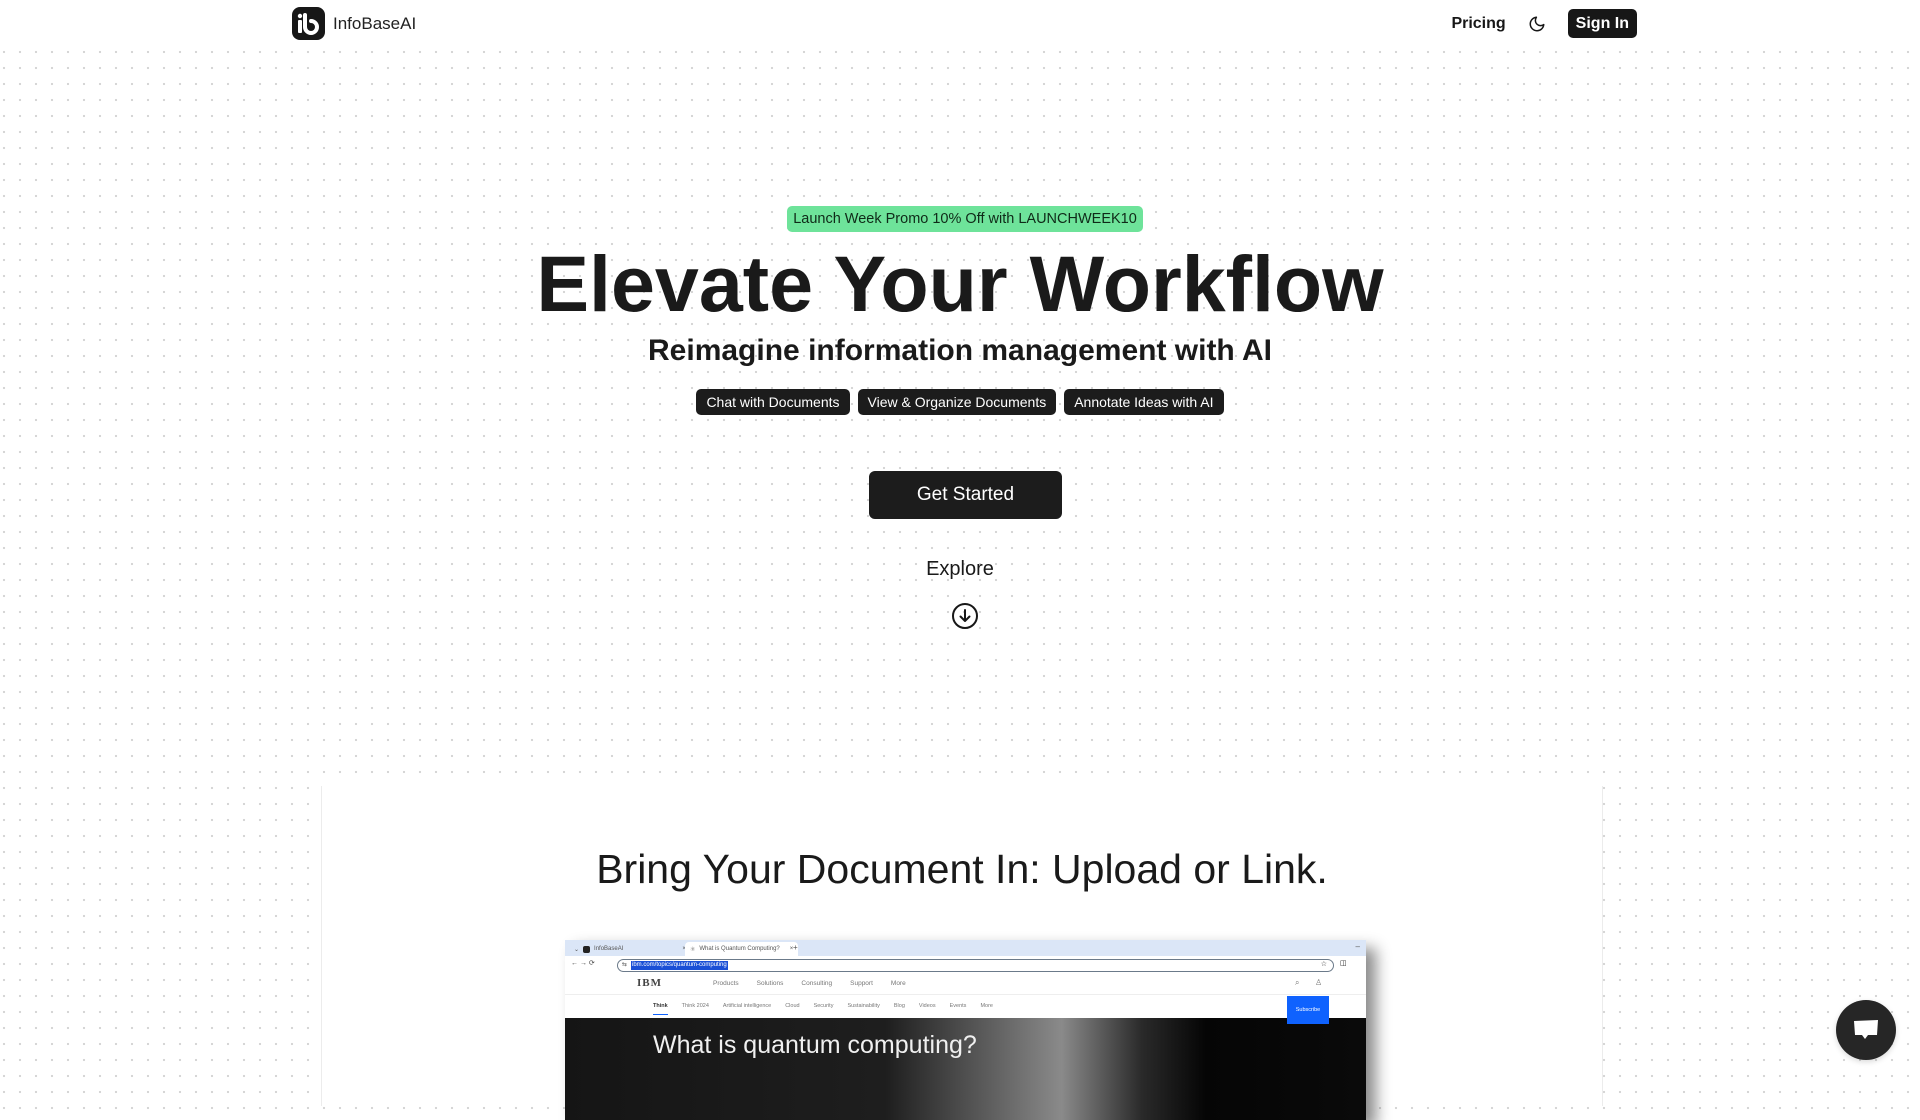 The height and width of the screenshot is (1120, 1920). I want to click on brand-logo-link: InfoBaseAI, so click(354, 23).